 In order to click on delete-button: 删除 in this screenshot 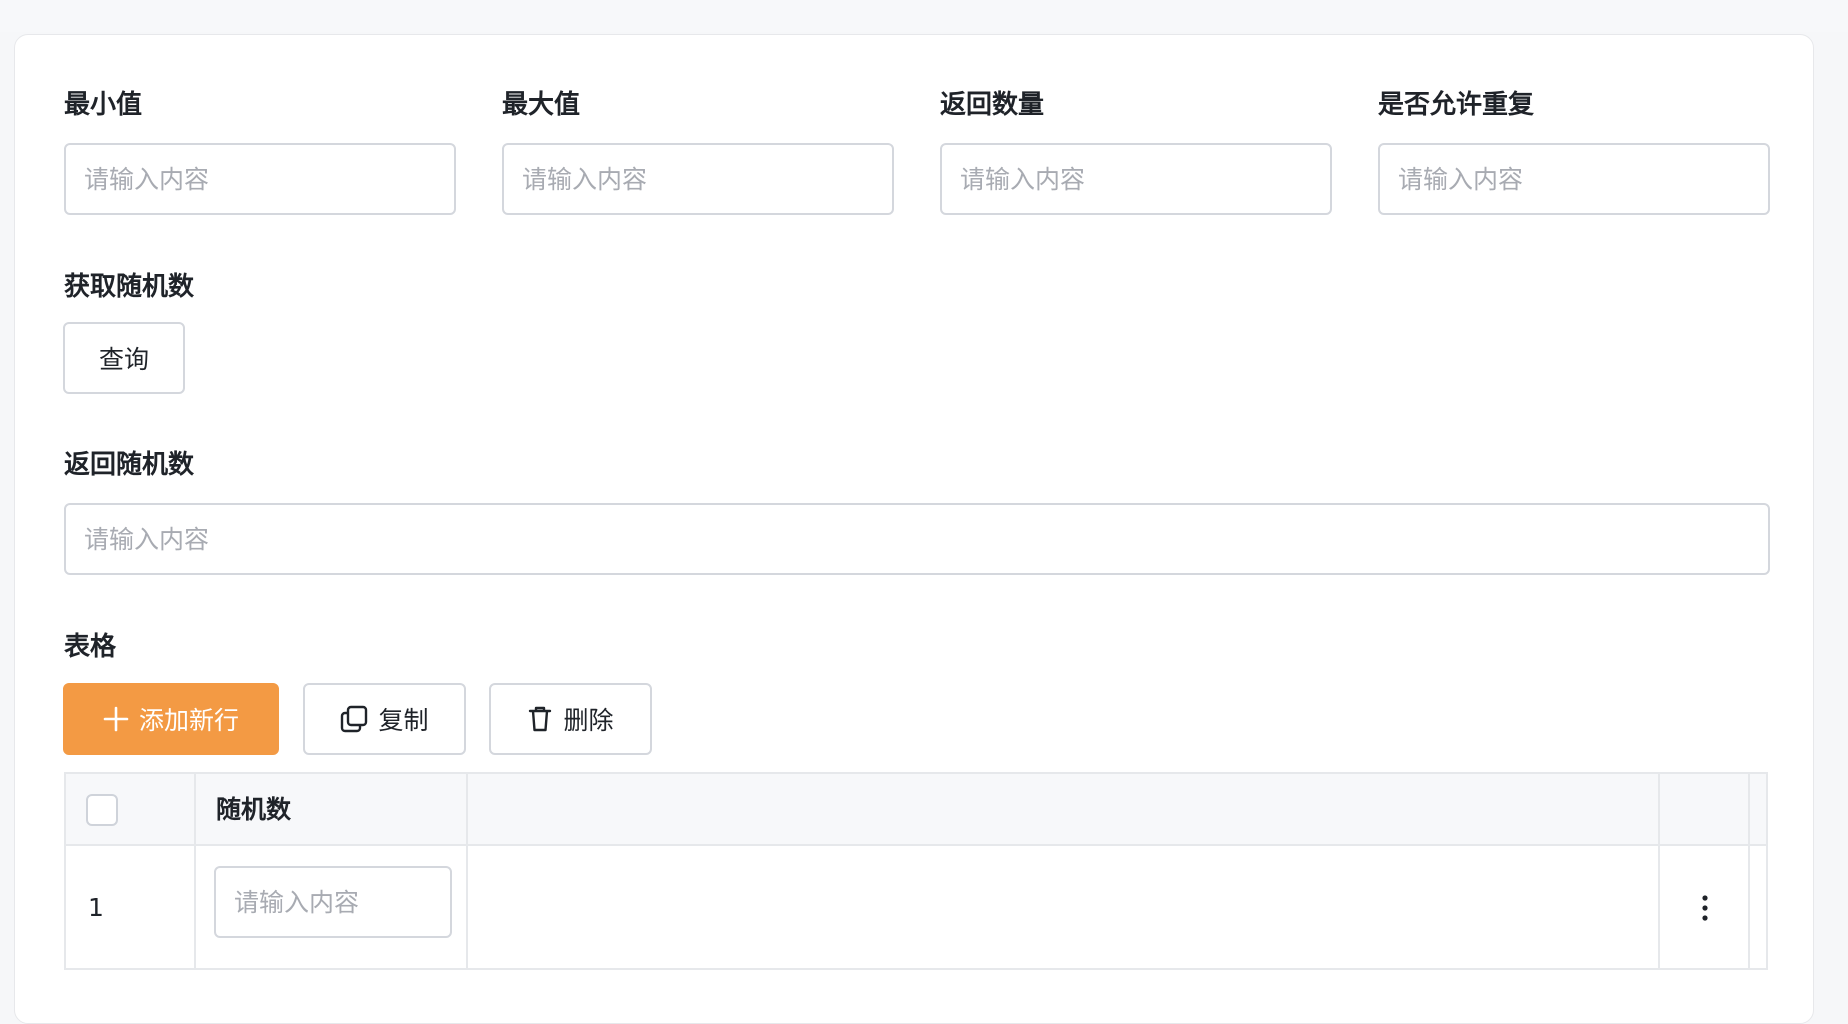, I will do `click(570, 719)`.